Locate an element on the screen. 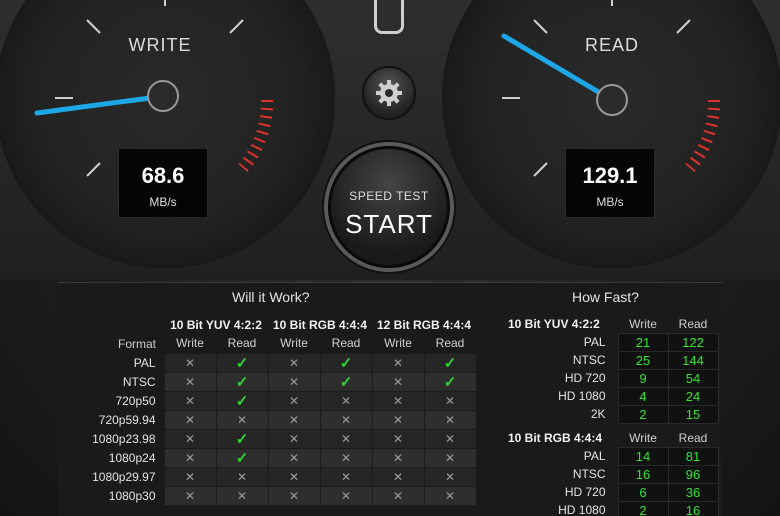  write-fps-value: 21 is located at coordinates (643, 342).